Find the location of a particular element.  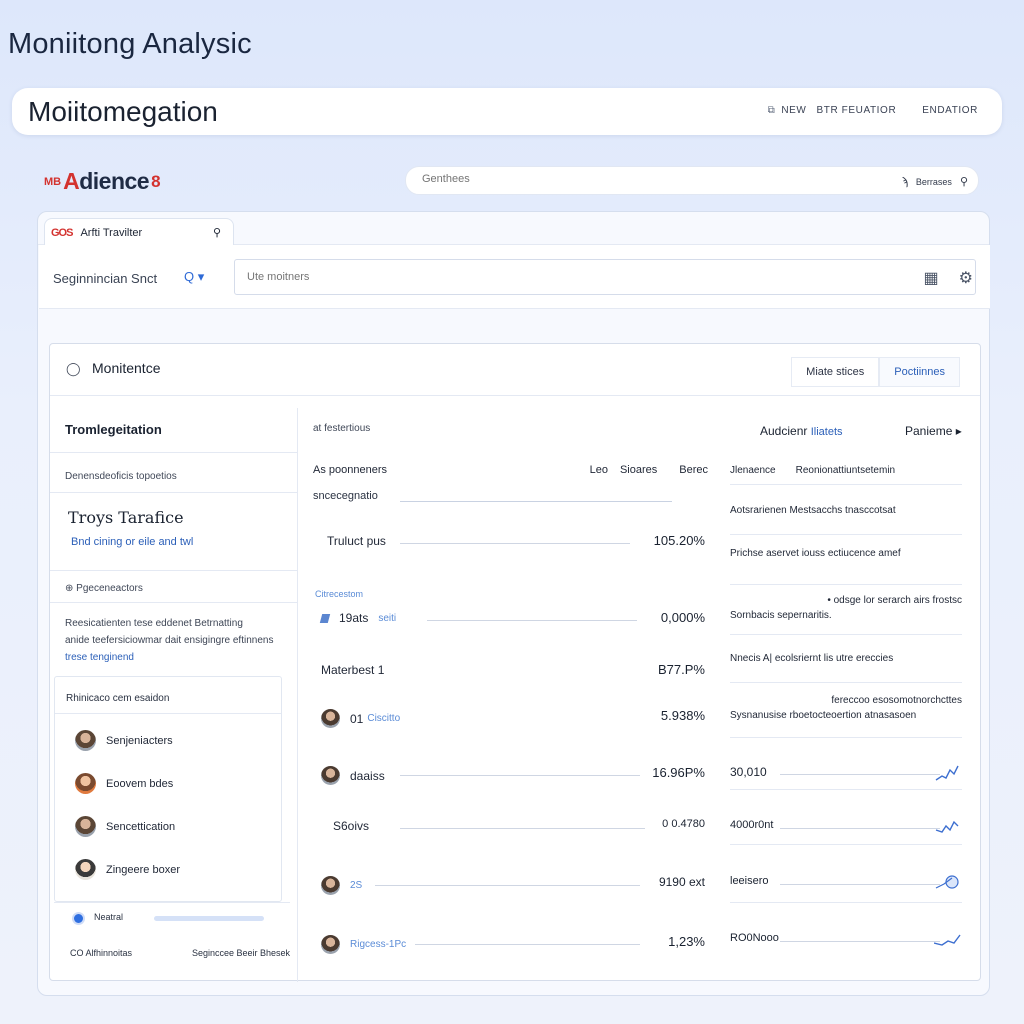

brand-name-rest: dience is located at coordinates (114, 181).